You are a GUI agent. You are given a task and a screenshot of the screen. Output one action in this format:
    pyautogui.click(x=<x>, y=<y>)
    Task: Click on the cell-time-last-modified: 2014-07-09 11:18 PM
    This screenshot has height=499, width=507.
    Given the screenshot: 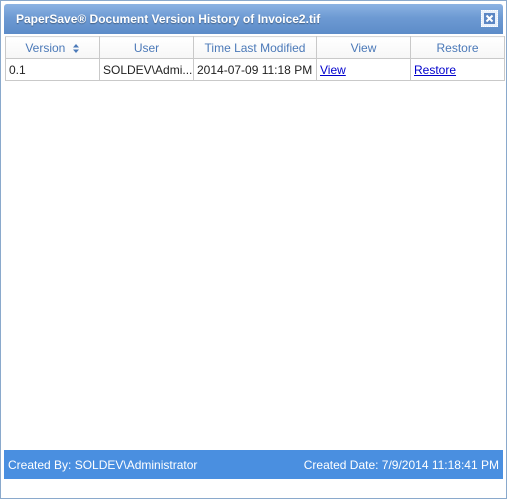 What is the action you would take?
    pyautogui.click(x=255, y=69)
    